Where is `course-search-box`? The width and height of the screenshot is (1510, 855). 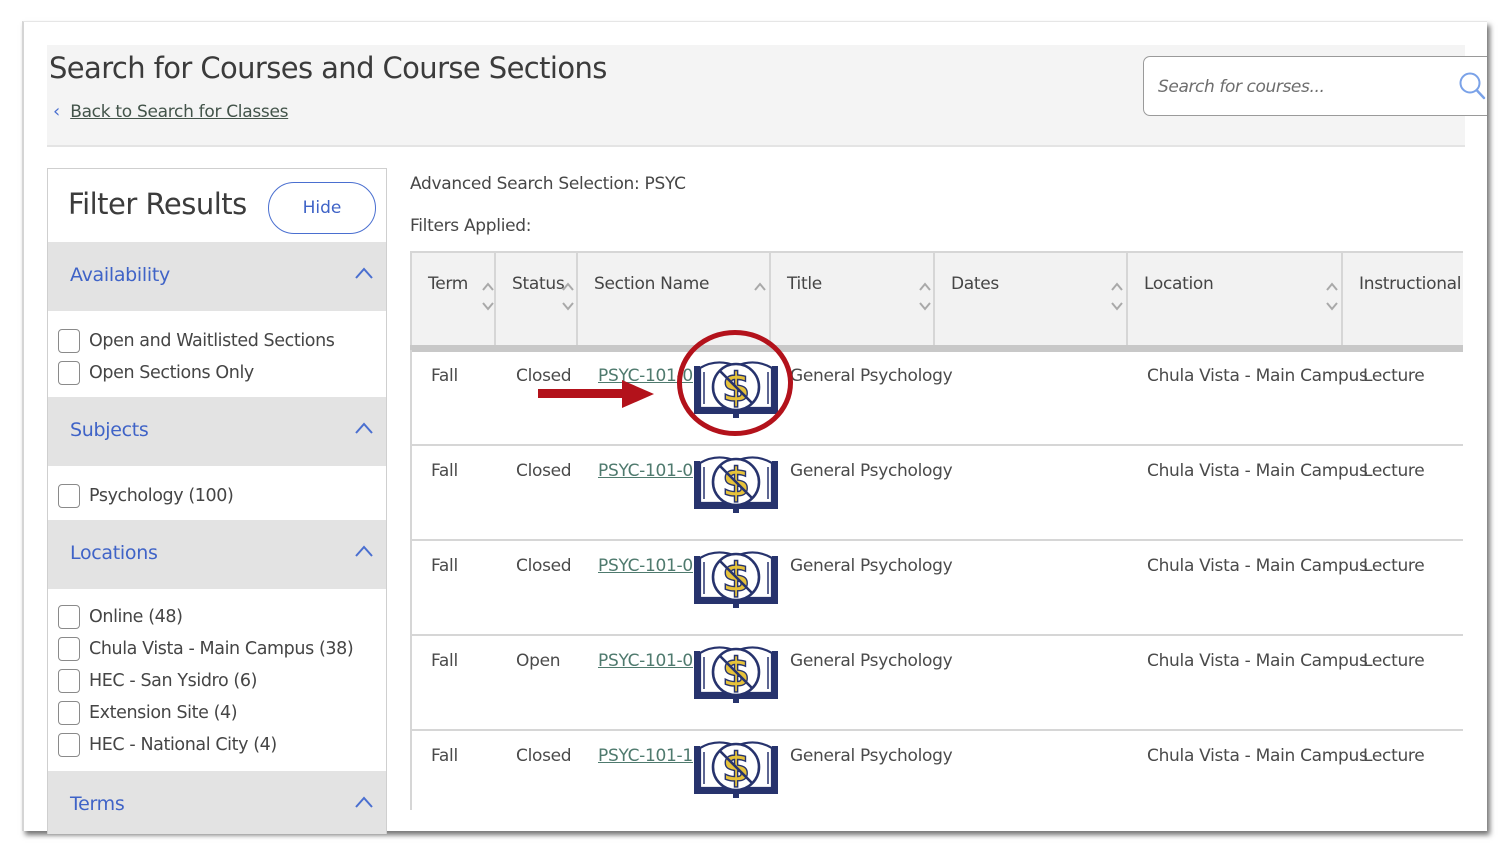 course-search-box is located at coordinates (1315, 86).